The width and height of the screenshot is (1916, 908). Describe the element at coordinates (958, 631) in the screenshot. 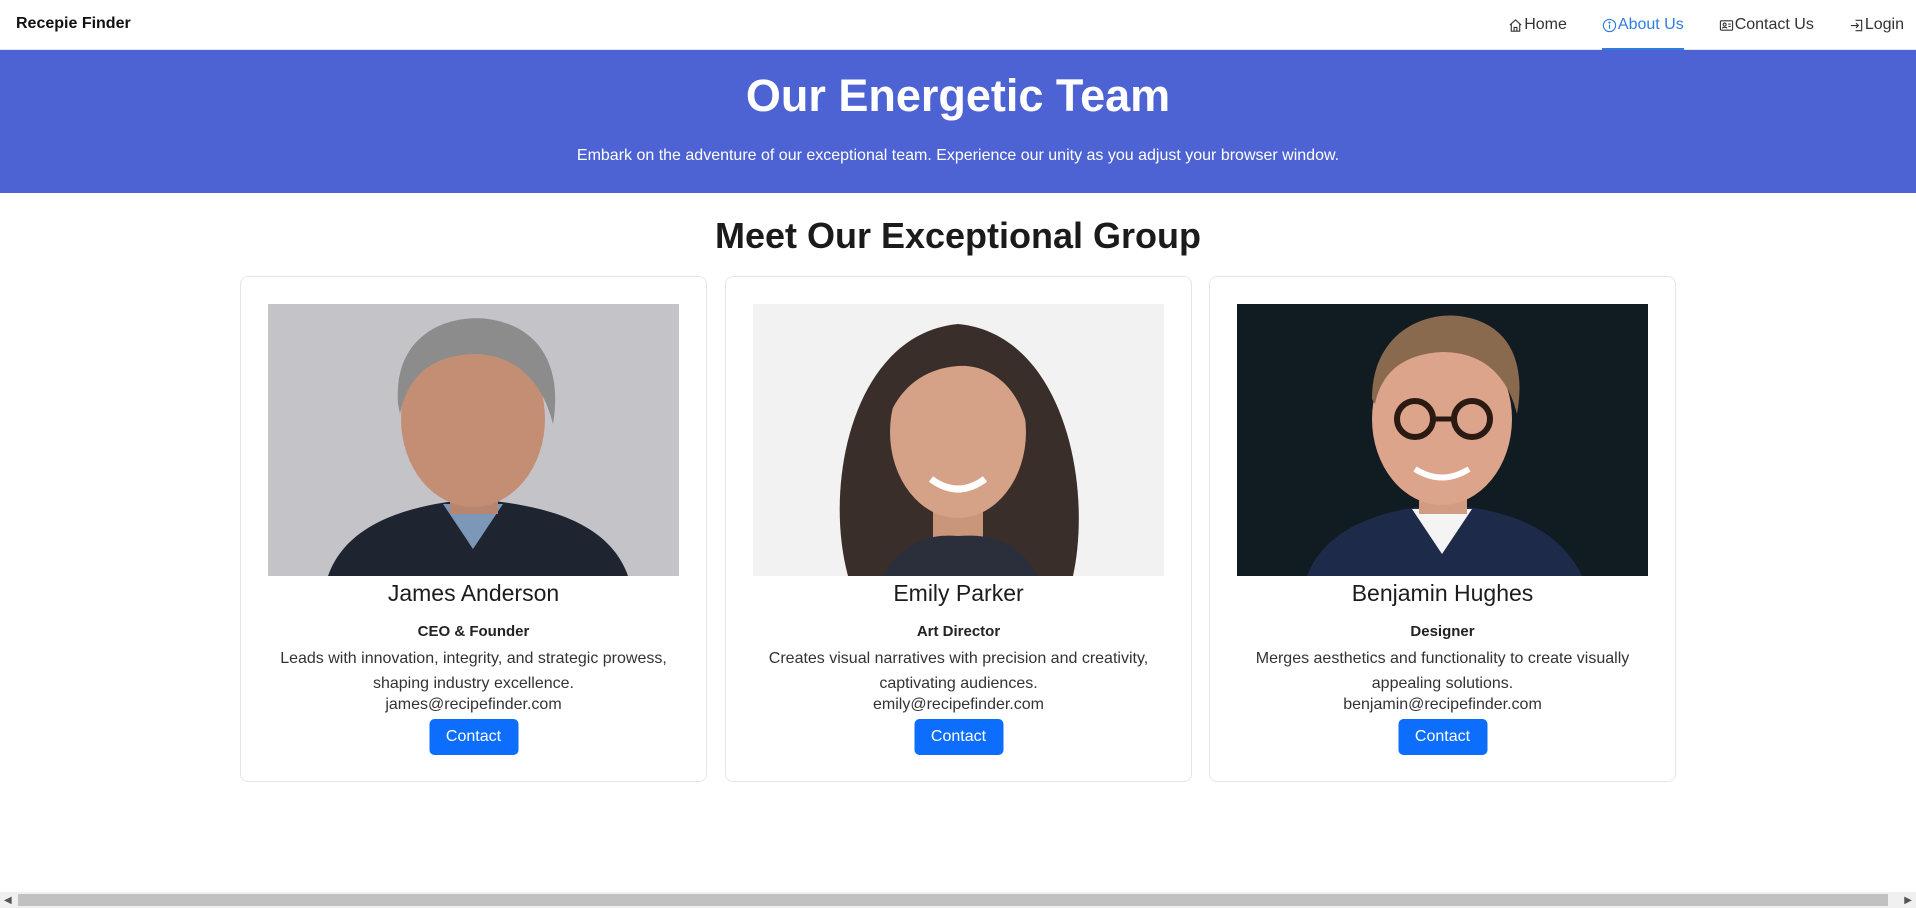

I see `team-member-role: Art Director` at that location.